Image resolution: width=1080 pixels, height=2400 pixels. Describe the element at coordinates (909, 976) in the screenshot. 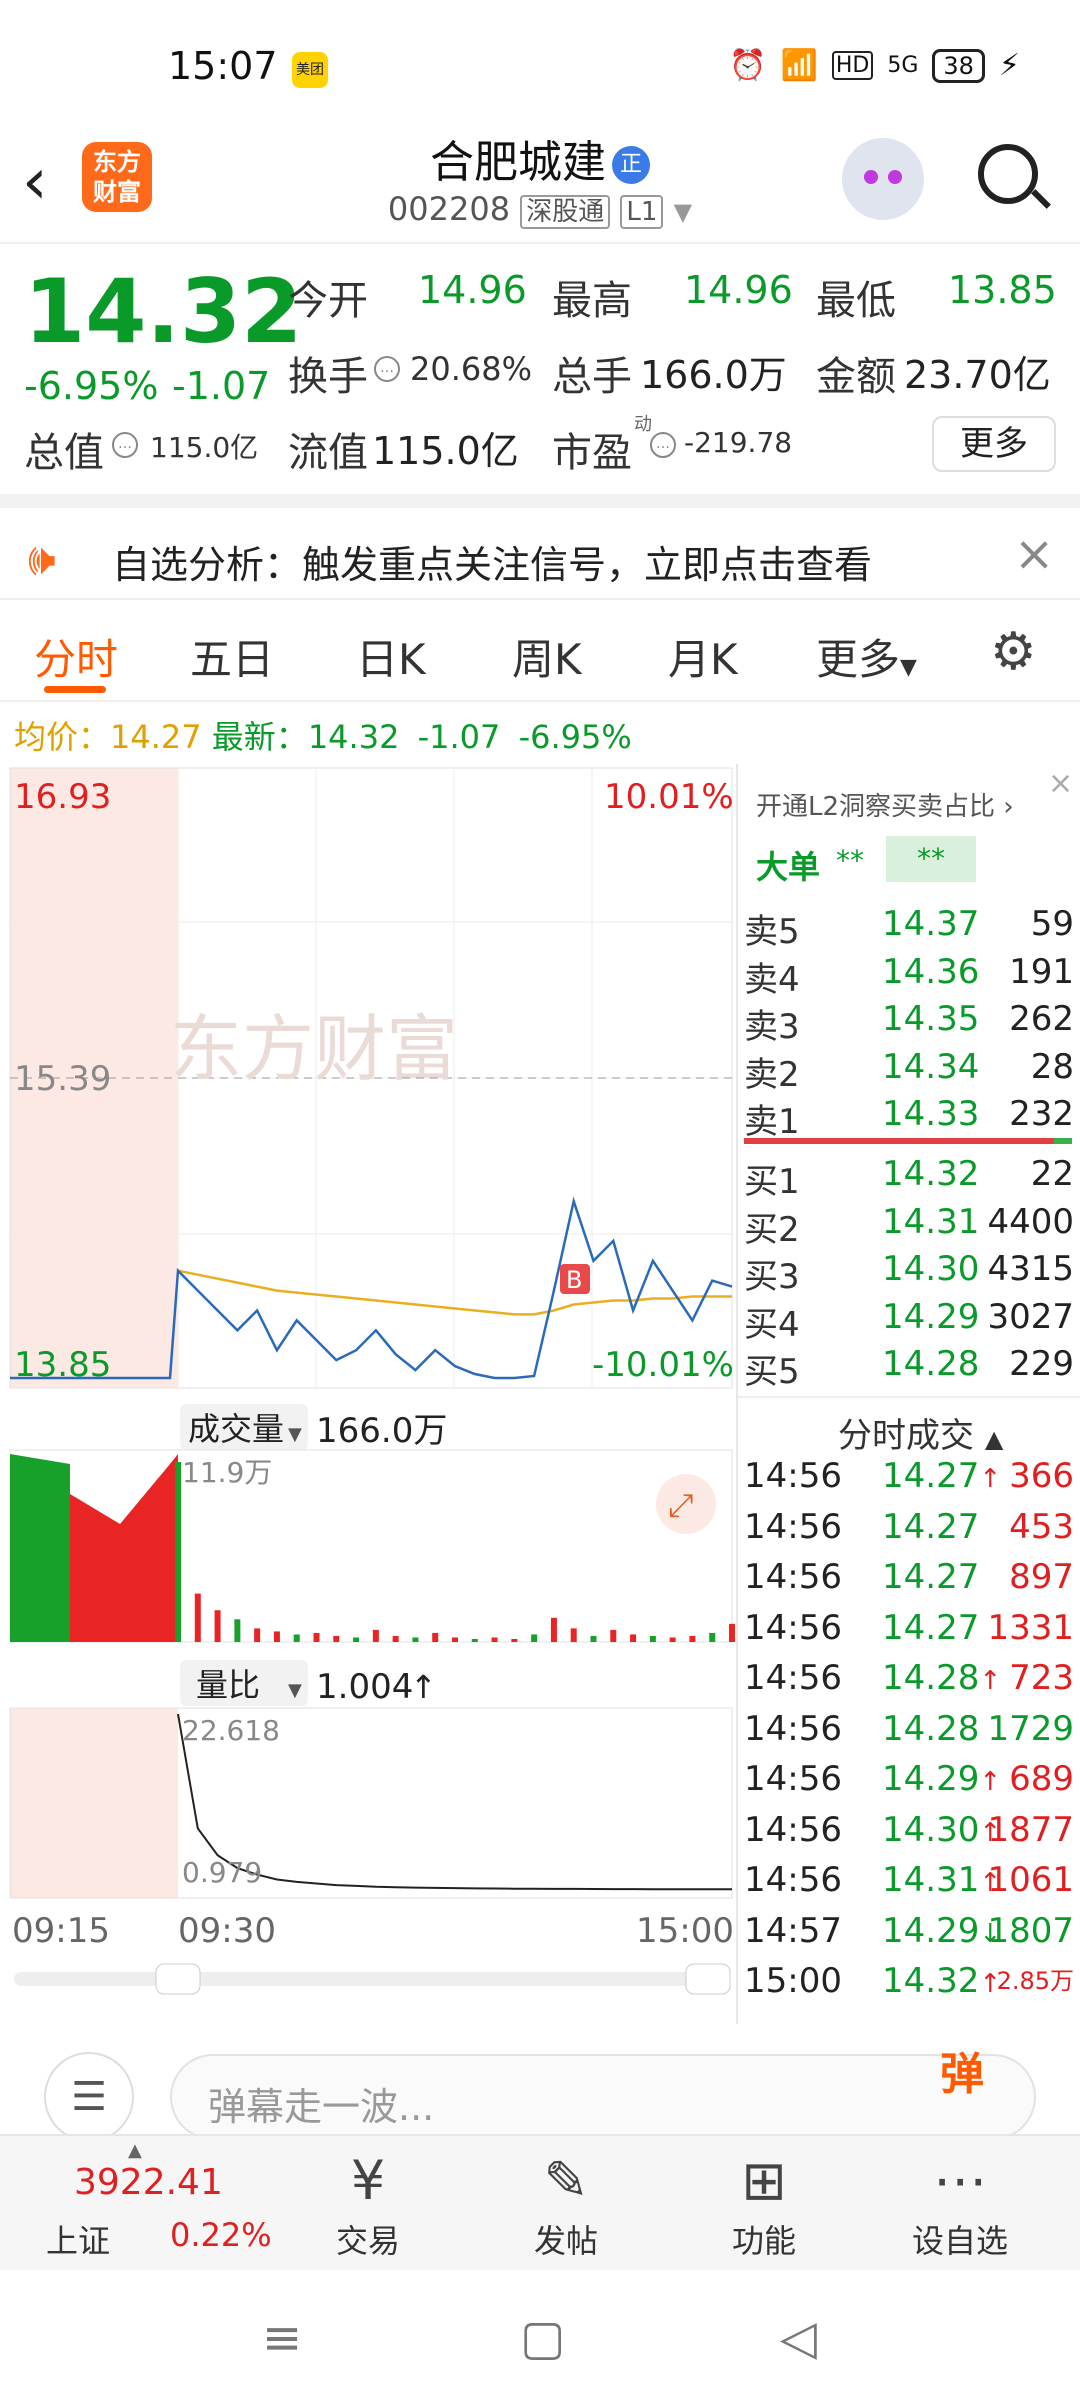

I see `ask-row: 卖4 14.36 191` at that location.